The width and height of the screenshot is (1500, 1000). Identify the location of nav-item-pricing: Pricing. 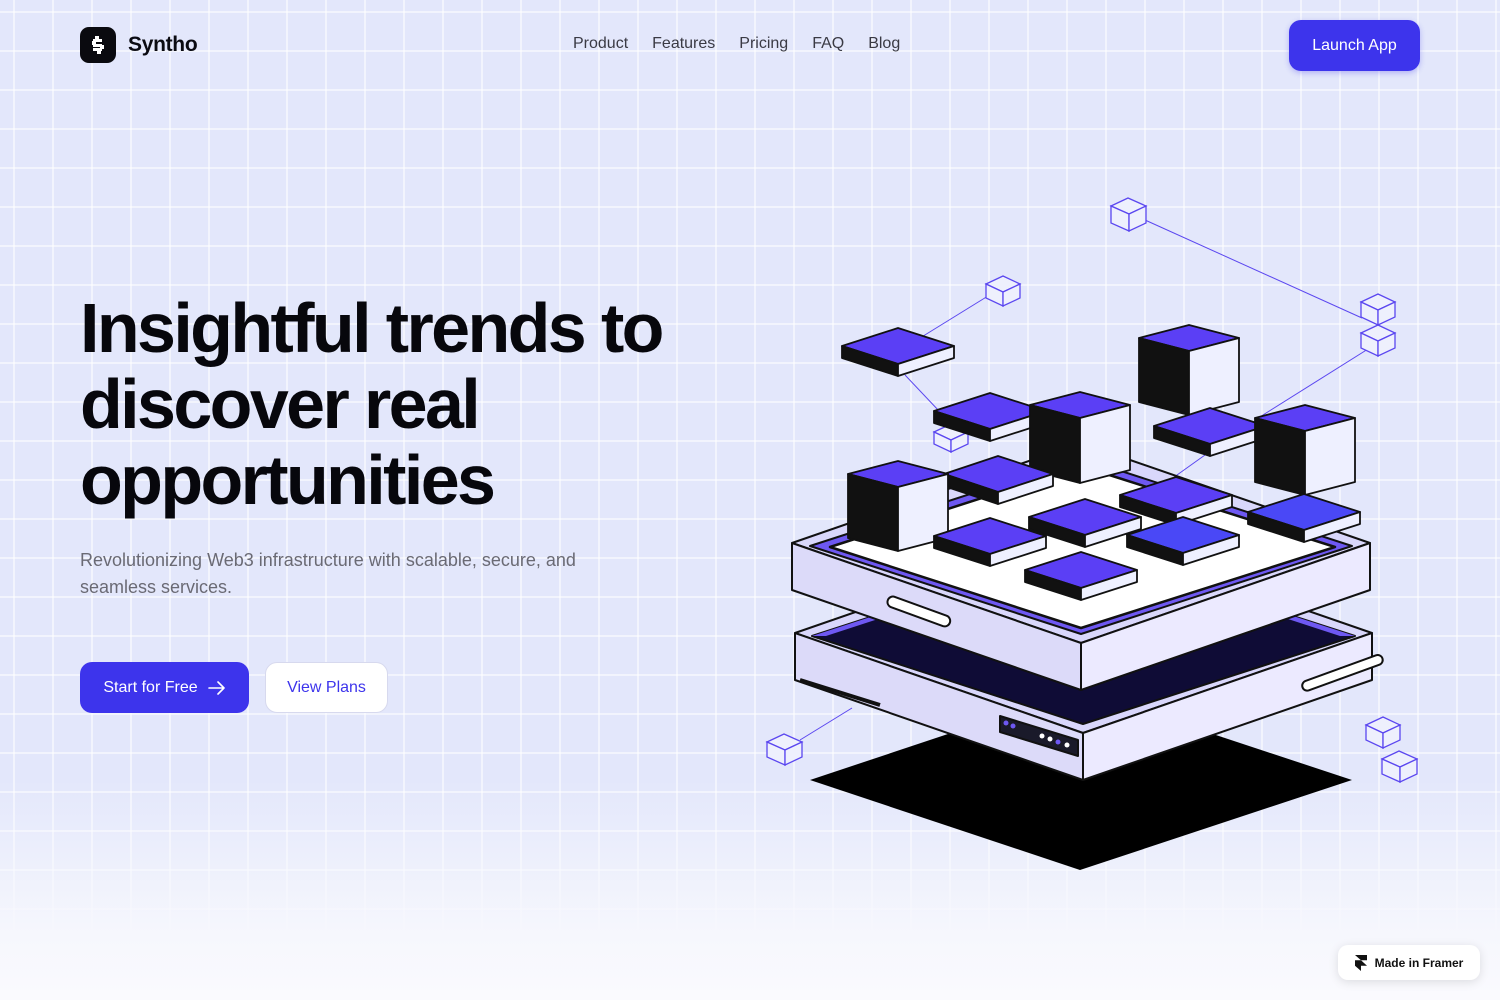
(763, 44).